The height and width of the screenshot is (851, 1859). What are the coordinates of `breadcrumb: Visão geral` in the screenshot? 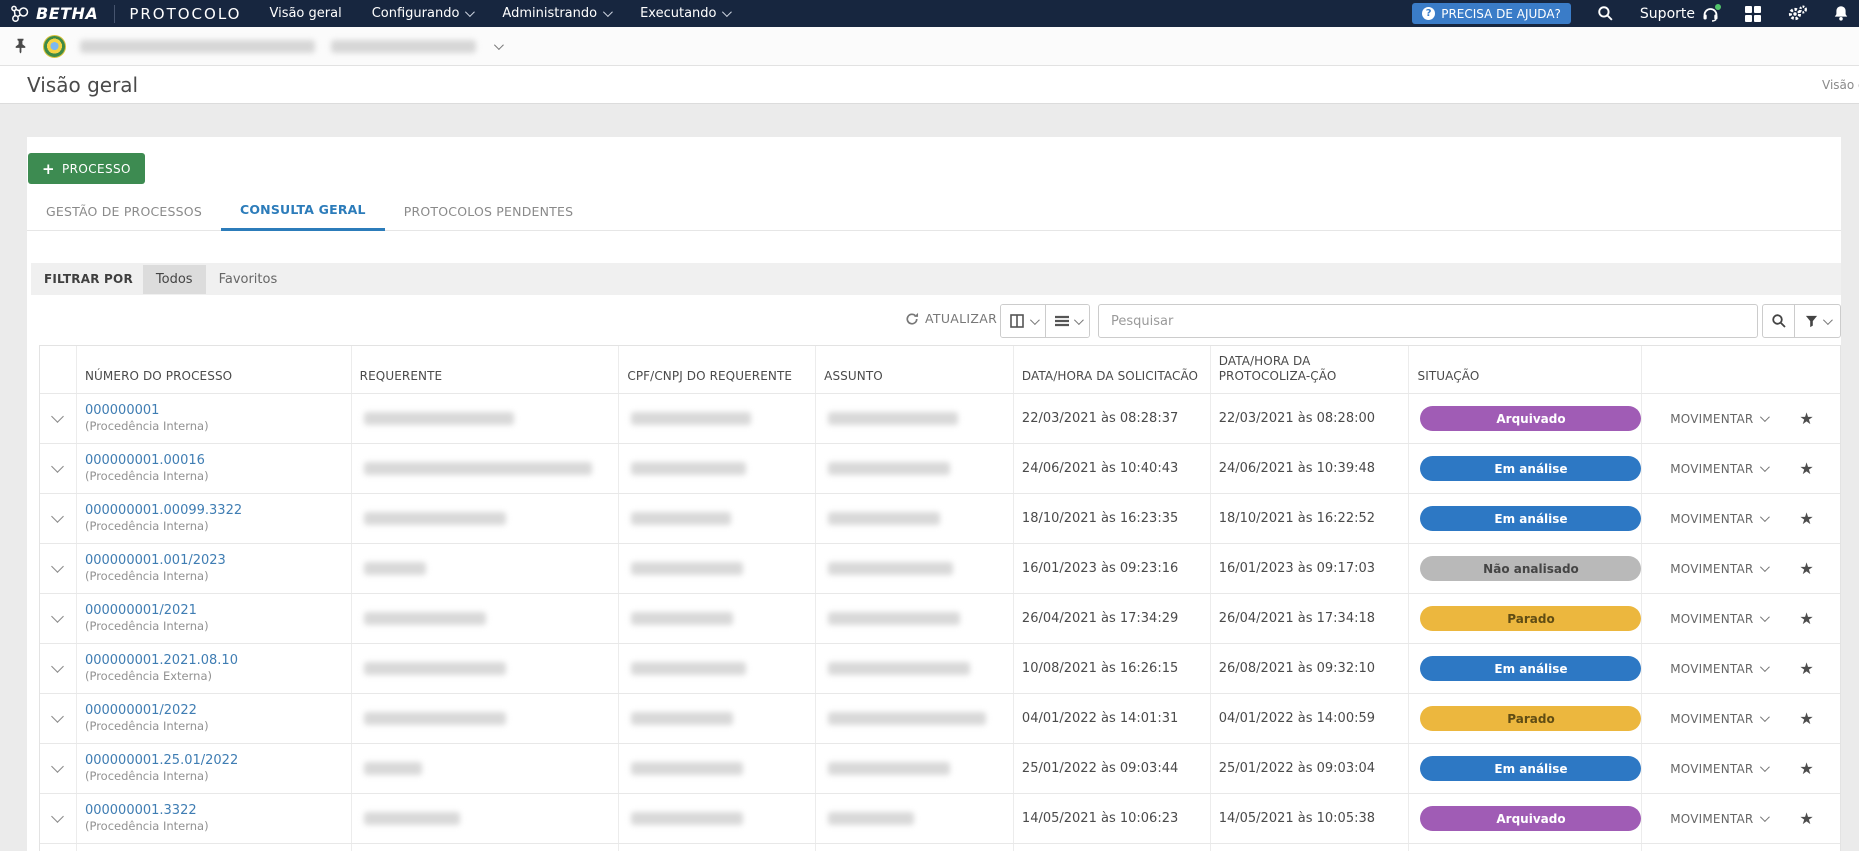 It's located at (1840, 85).